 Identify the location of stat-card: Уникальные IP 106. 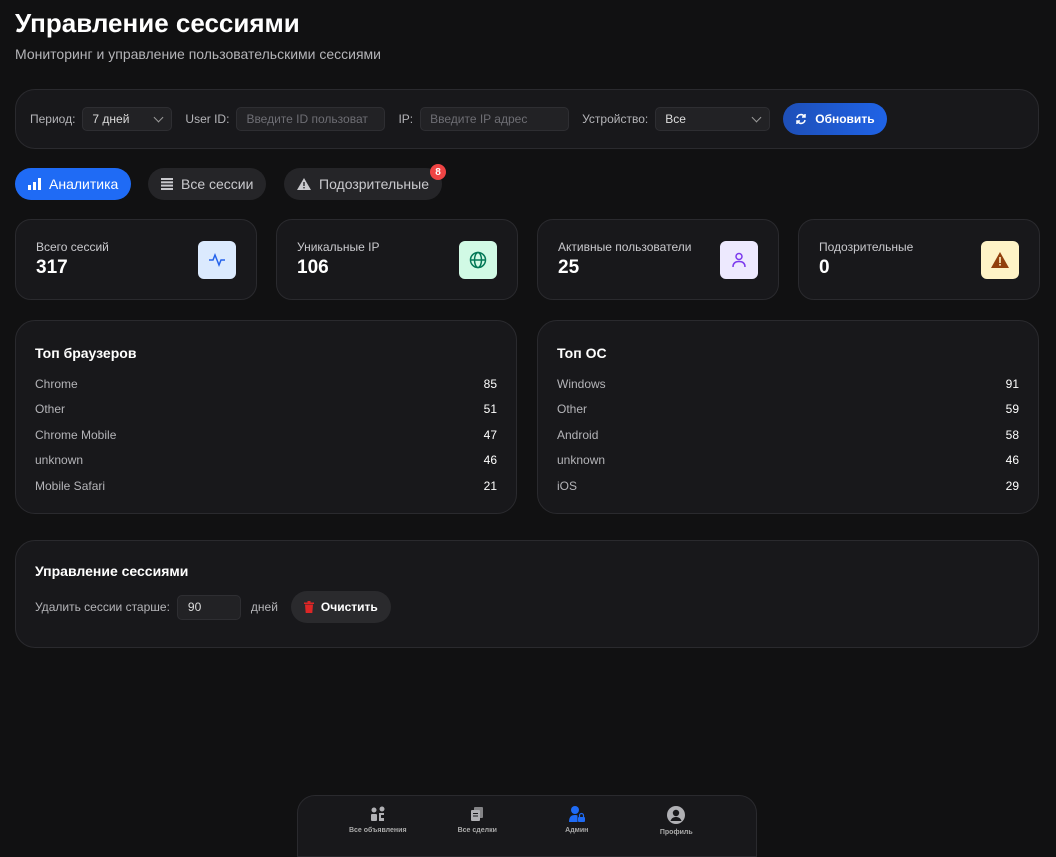
(397, 259).